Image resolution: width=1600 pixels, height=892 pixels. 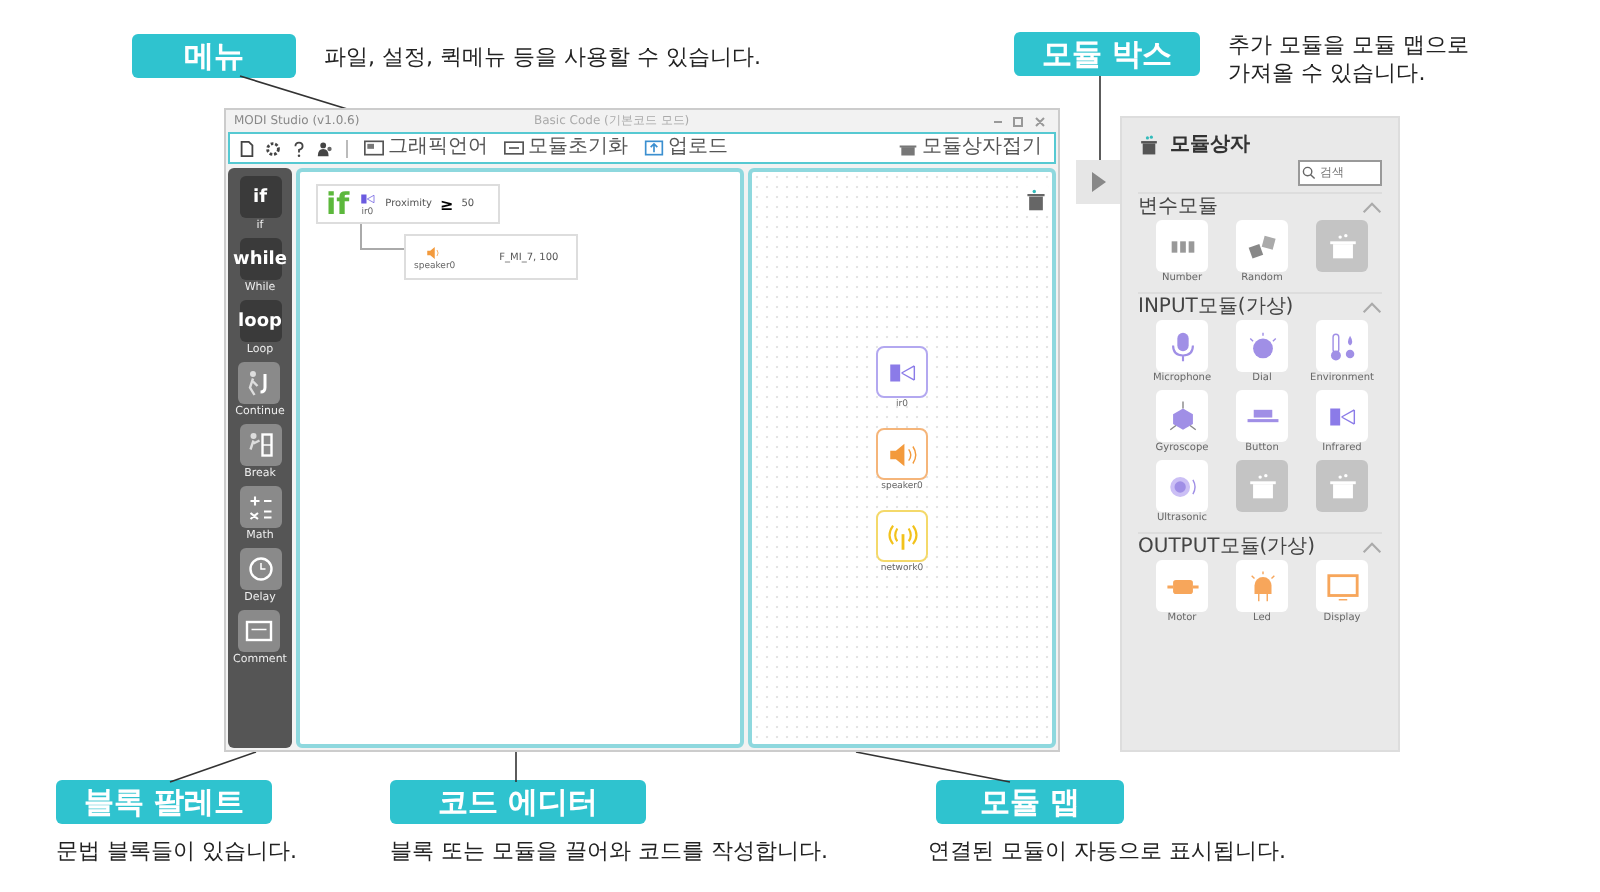 I want to click on bulb-icon, so click(x=1262, y=586).